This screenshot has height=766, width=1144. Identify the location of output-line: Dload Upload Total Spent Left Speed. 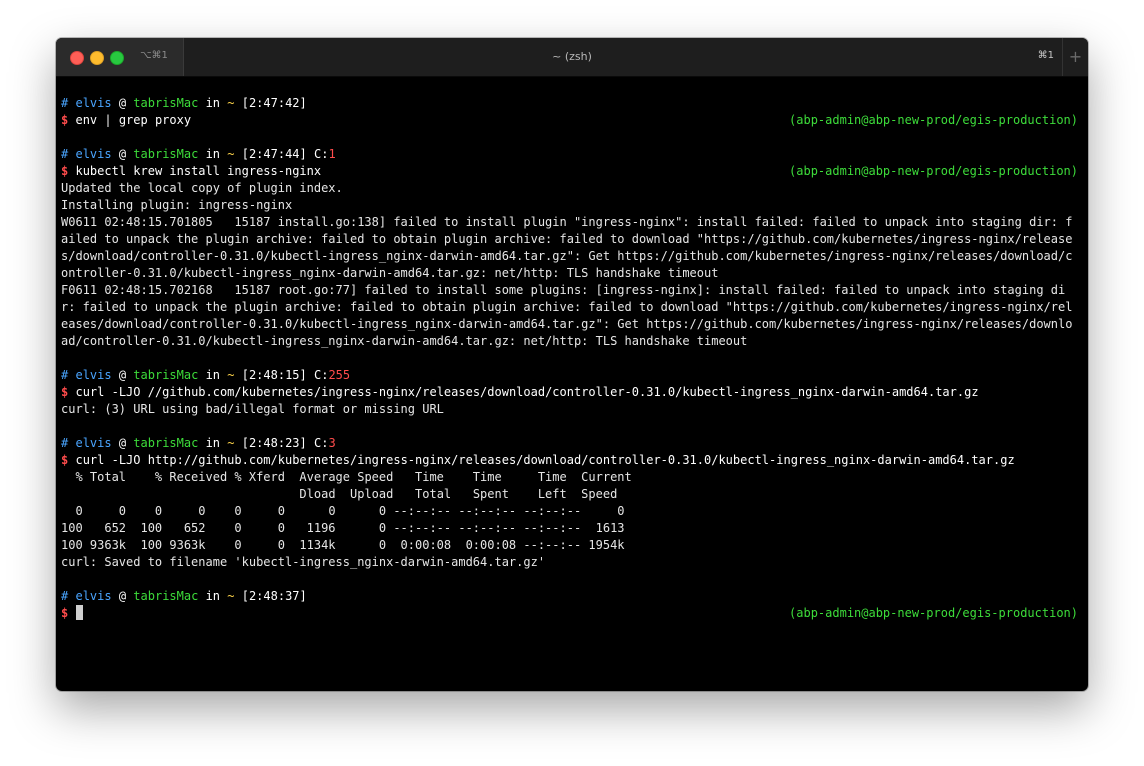
(339, 494).